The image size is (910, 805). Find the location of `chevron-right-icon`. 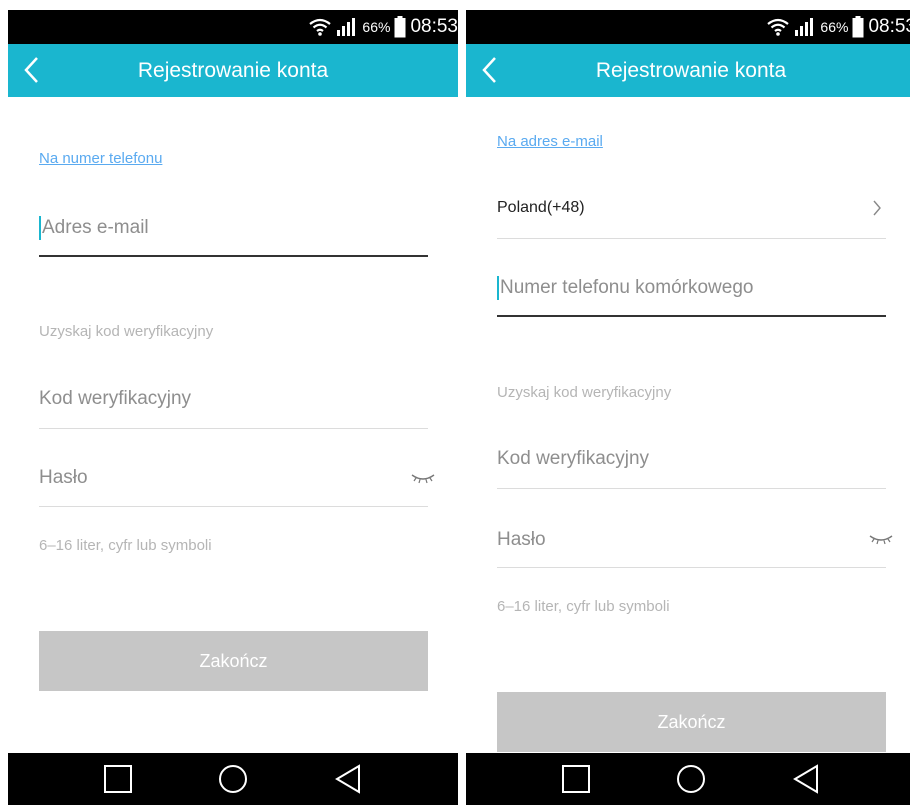

chevron-right-icon is located at coordinates (877, 208).